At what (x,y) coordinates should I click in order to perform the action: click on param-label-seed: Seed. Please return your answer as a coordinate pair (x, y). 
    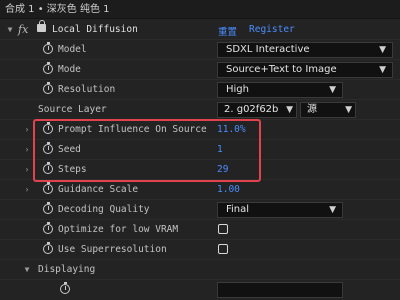
    Looking at the image, I should click on (69, 149).